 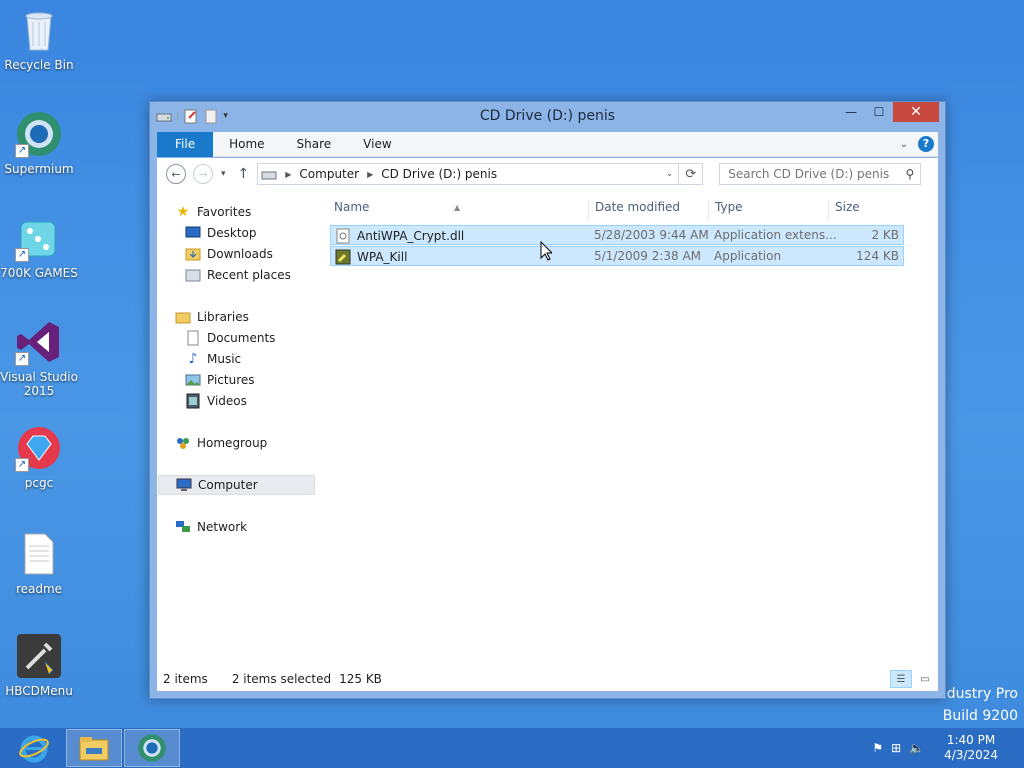 What do you see at coordinates (193, 233) in the screenshot?
I see `desktop-icon` at bounding box center [193, 233].